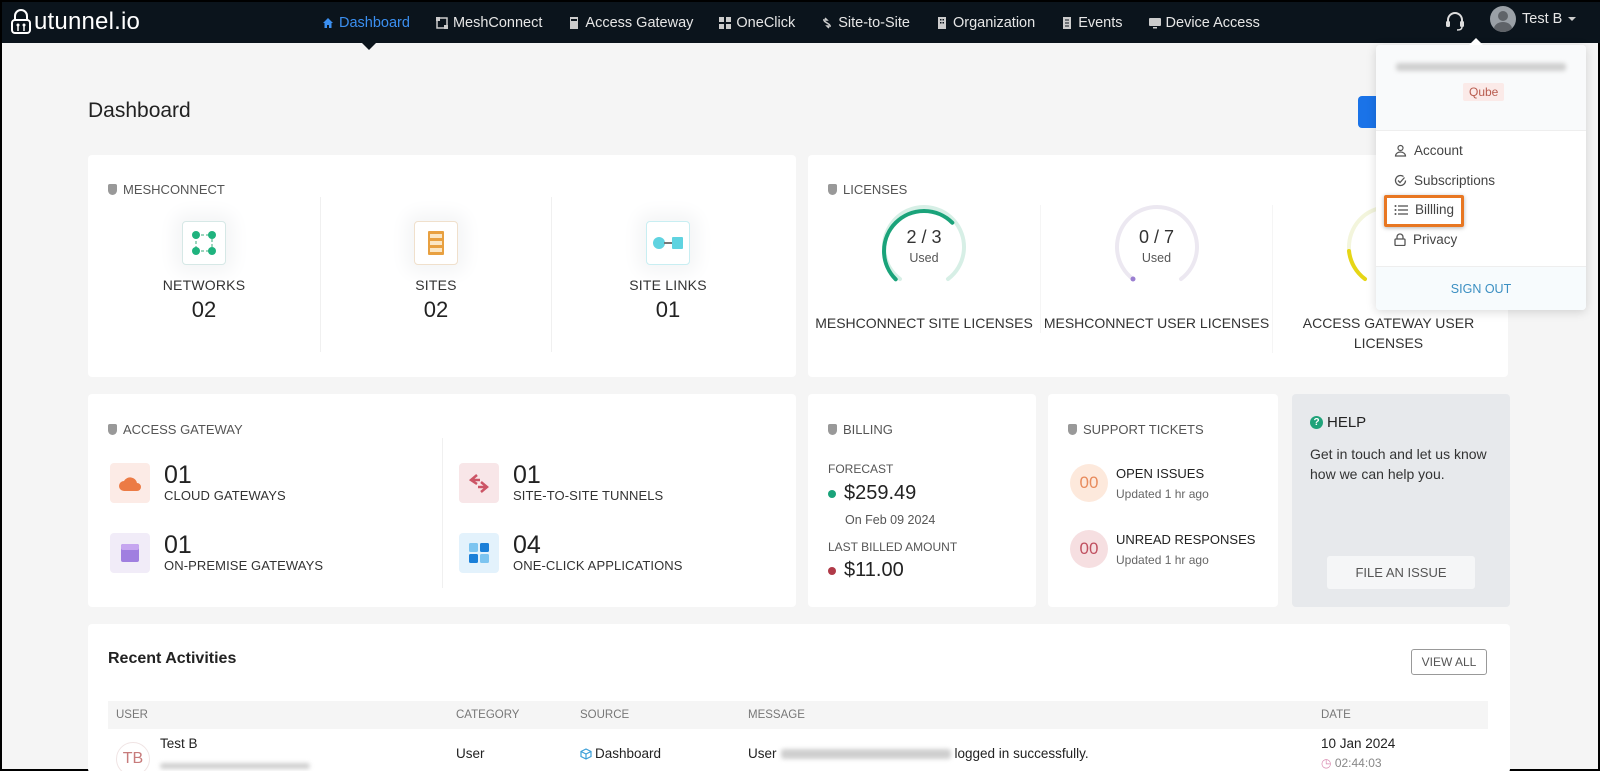 The image size is (1600, 771). I want to click on access-gateway-title: ACCESS GATEWAY, so click(175, 429).